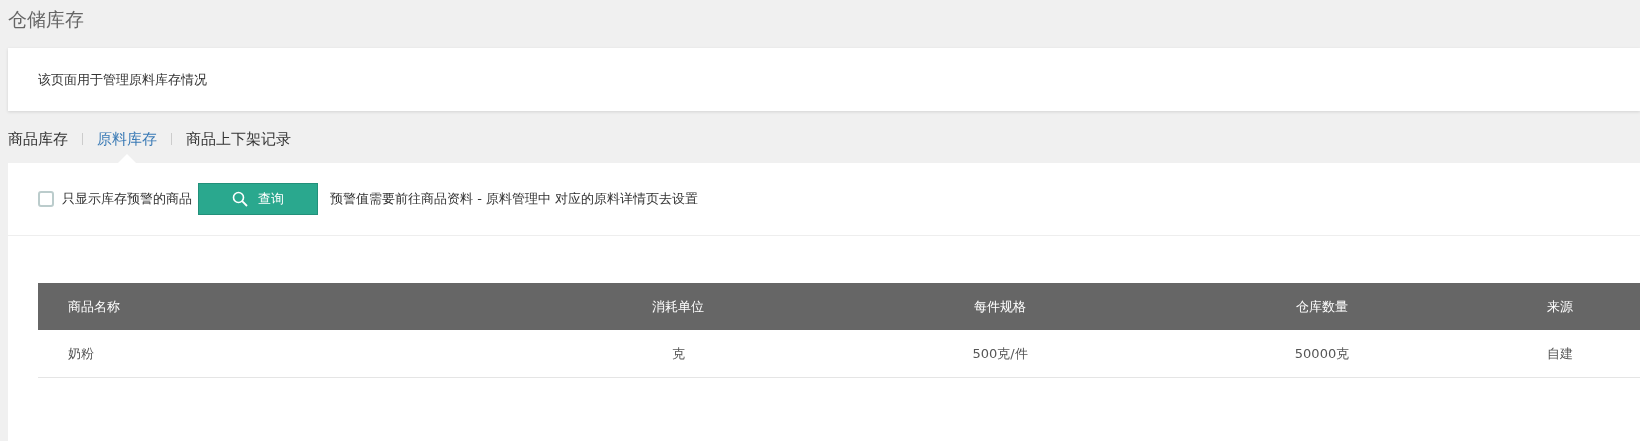 The height and width of the screenshot is (441, 1640). Describe the element at coordinates (127, 199) in the screenshot. I see `checkbox-label: 只显示库存预警的商品` at that location.